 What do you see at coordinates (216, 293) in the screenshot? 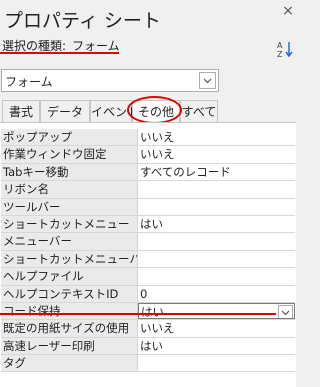
I see `property-value: 0` at bounding box center [216, 293].